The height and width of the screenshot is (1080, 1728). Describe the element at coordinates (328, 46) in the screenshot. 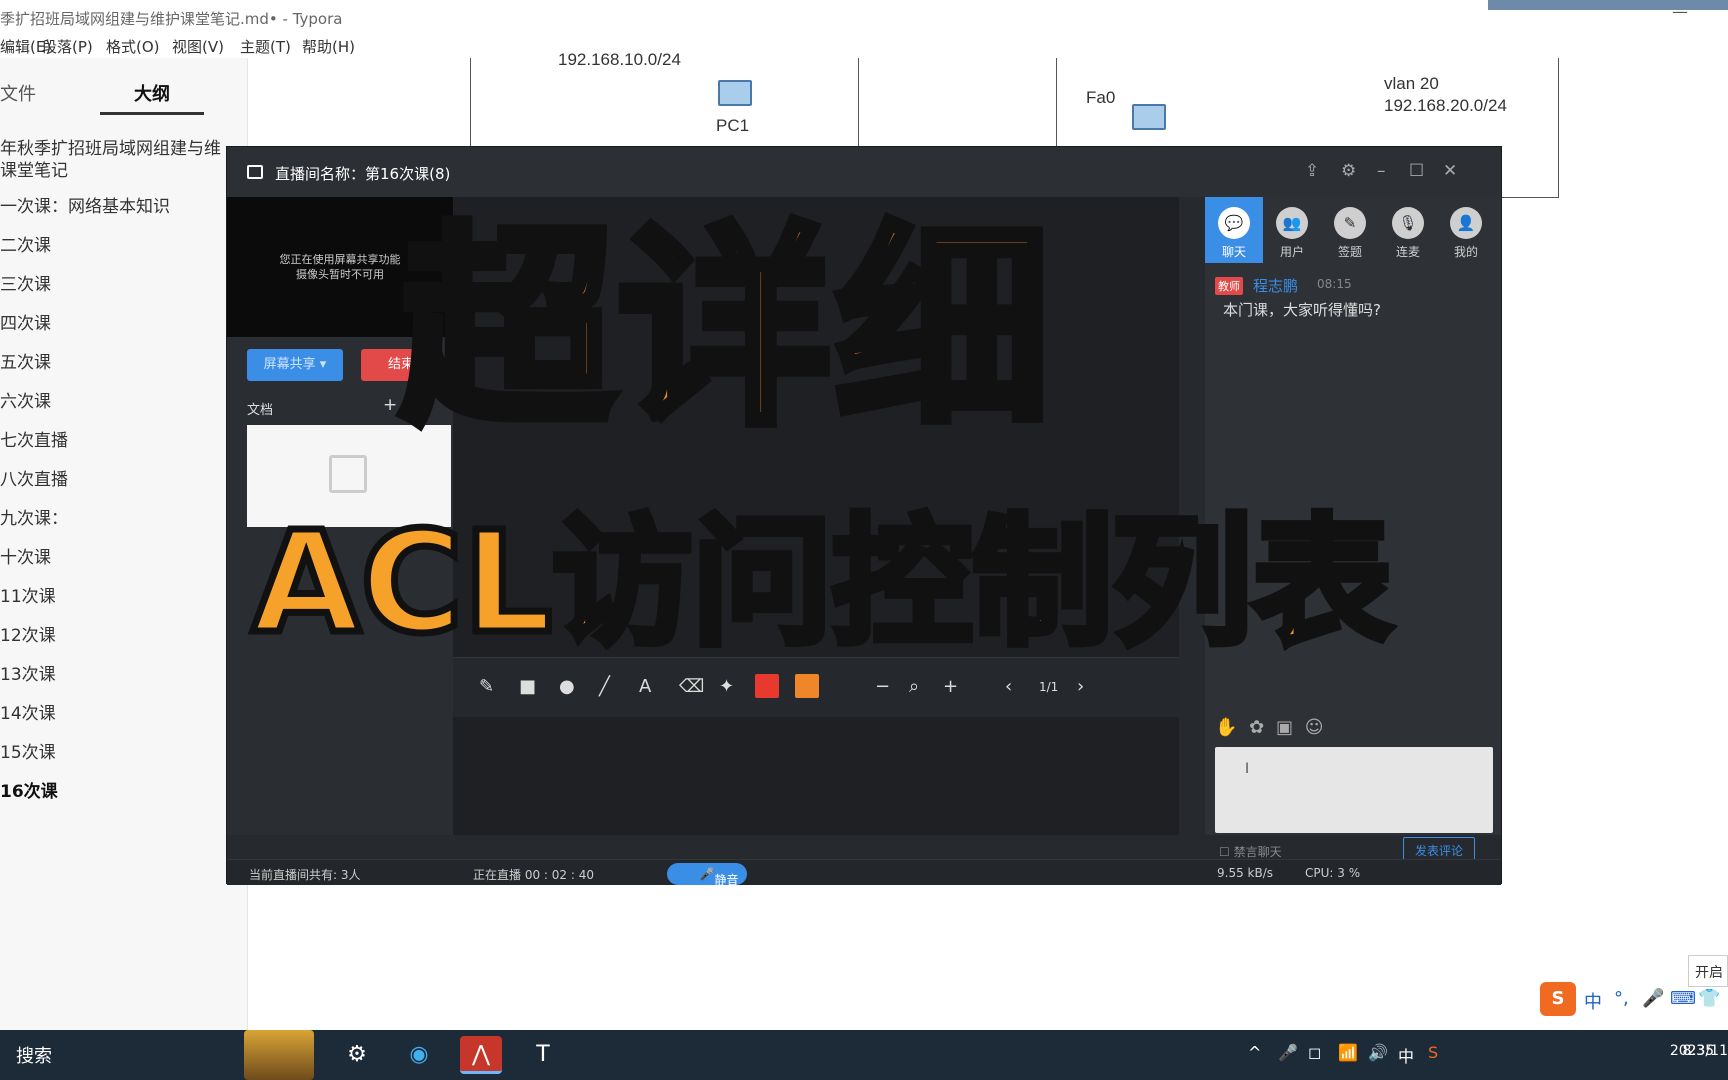

I see `menu-help: 帮助(H)` at that location.